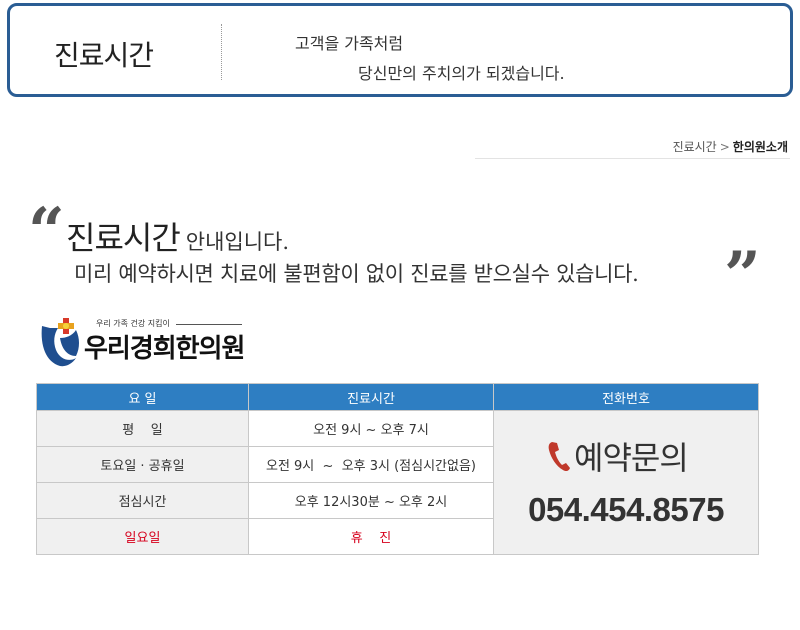  I want to click on logo-name: 우리경희한의원, so click(164, 349).